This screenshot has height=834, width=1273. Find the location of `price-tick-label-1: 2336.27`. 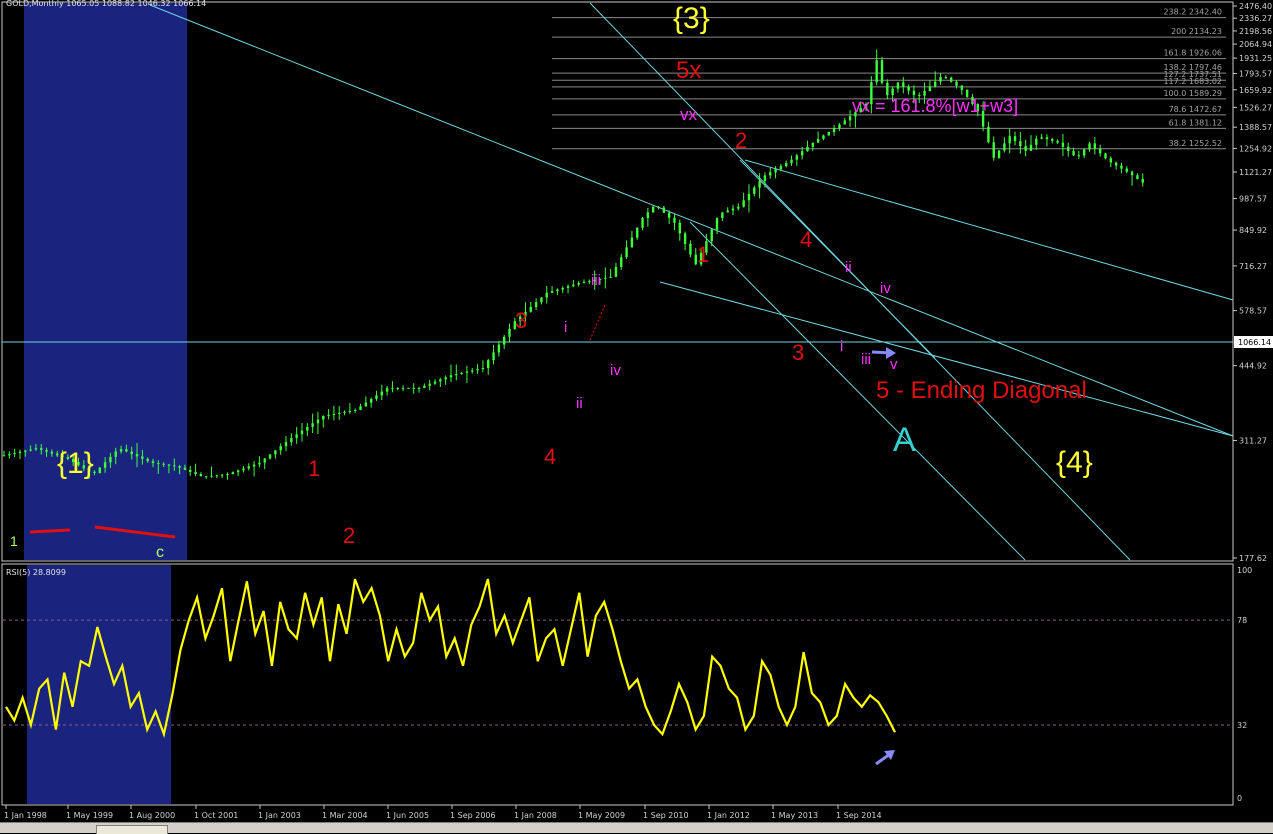

price-tick-label-1: 2336.27 is located at coordinates (1255, 18).